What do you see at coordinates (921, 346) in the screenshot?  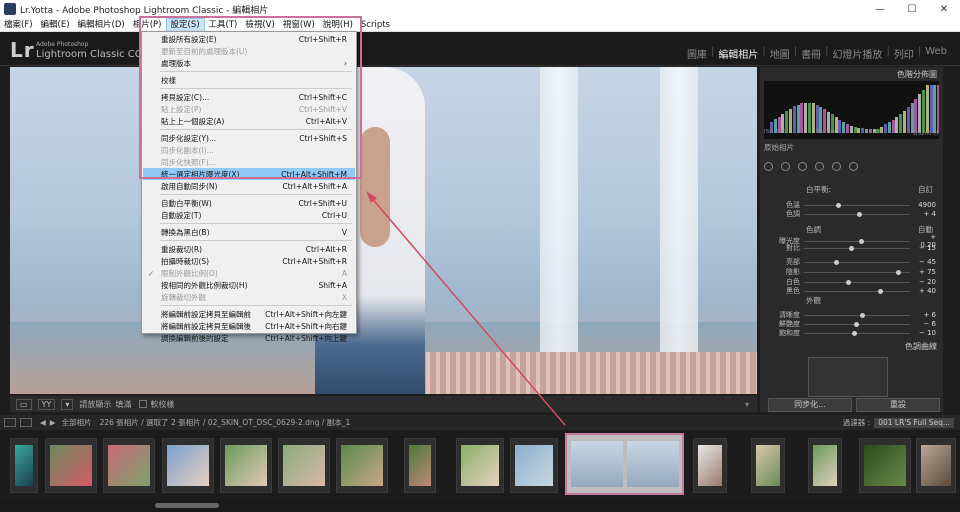 I see `tone-curve-header: 色調曲線` at bounding box center [921, 346].